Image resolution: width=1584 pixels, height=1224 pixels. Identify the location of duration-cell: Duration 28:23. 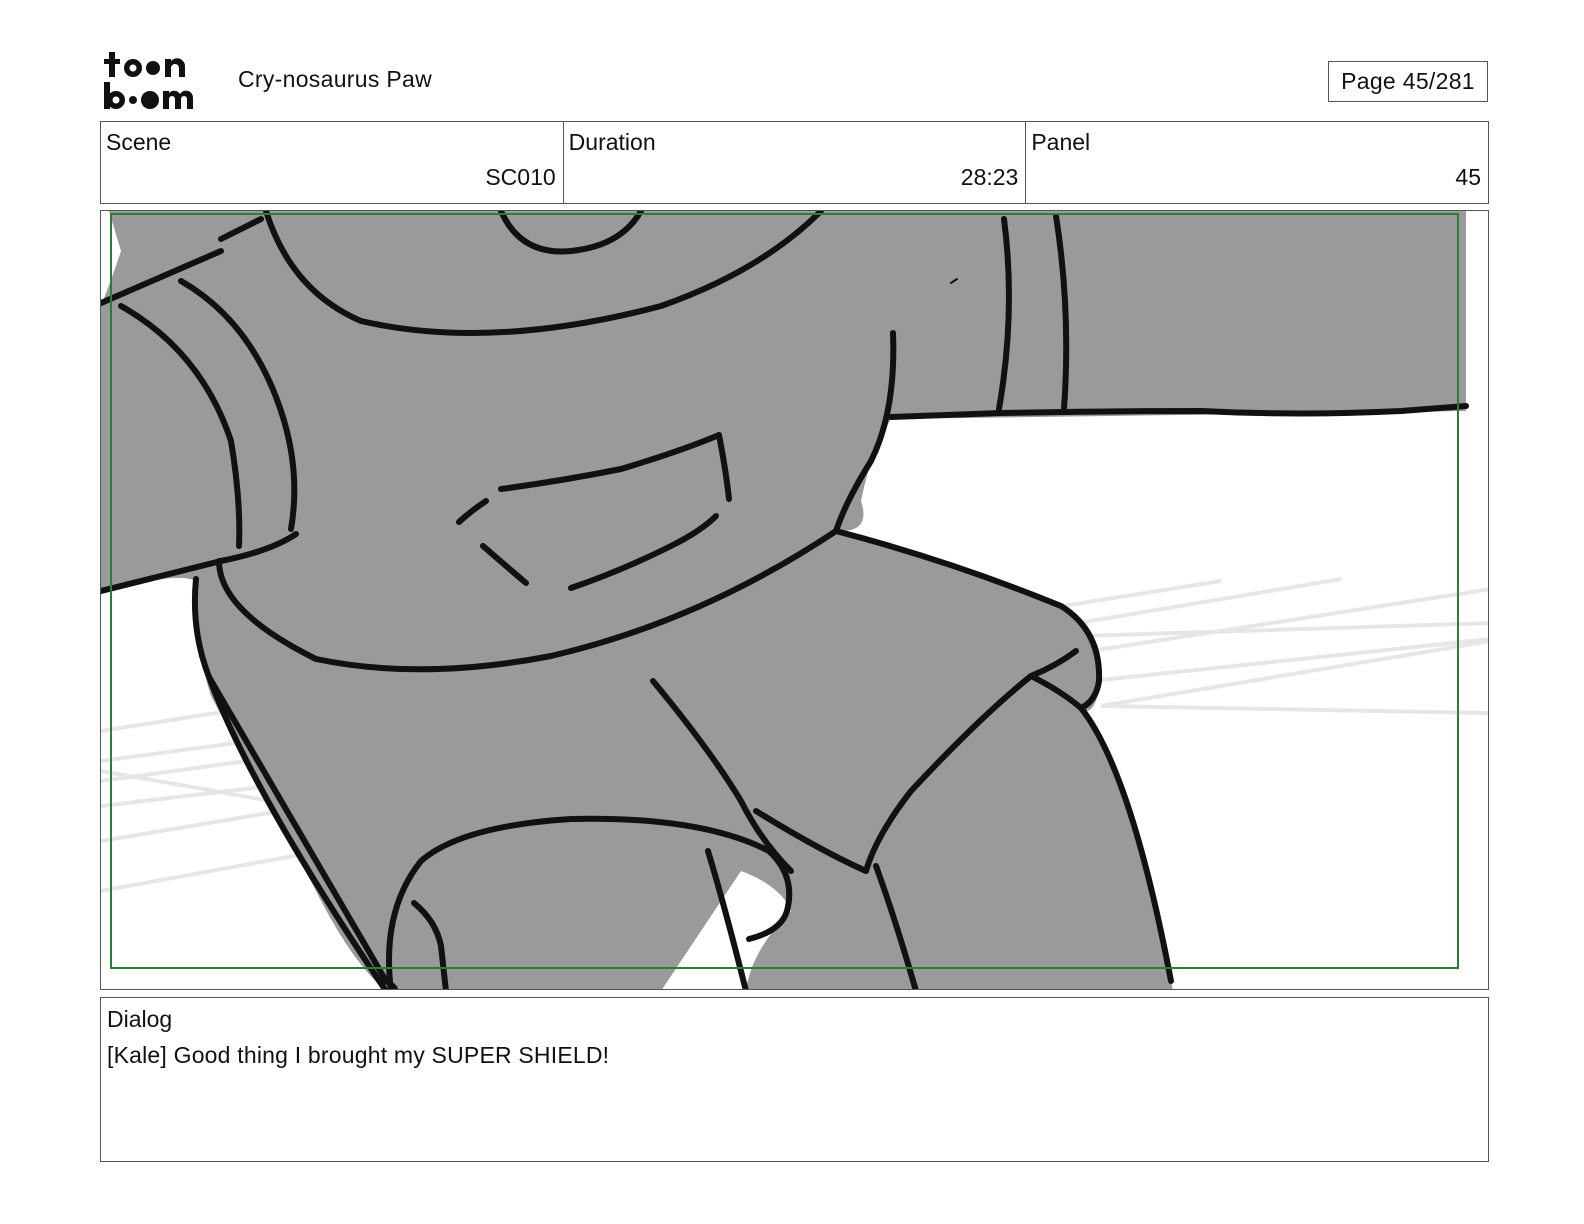
(795, 162).